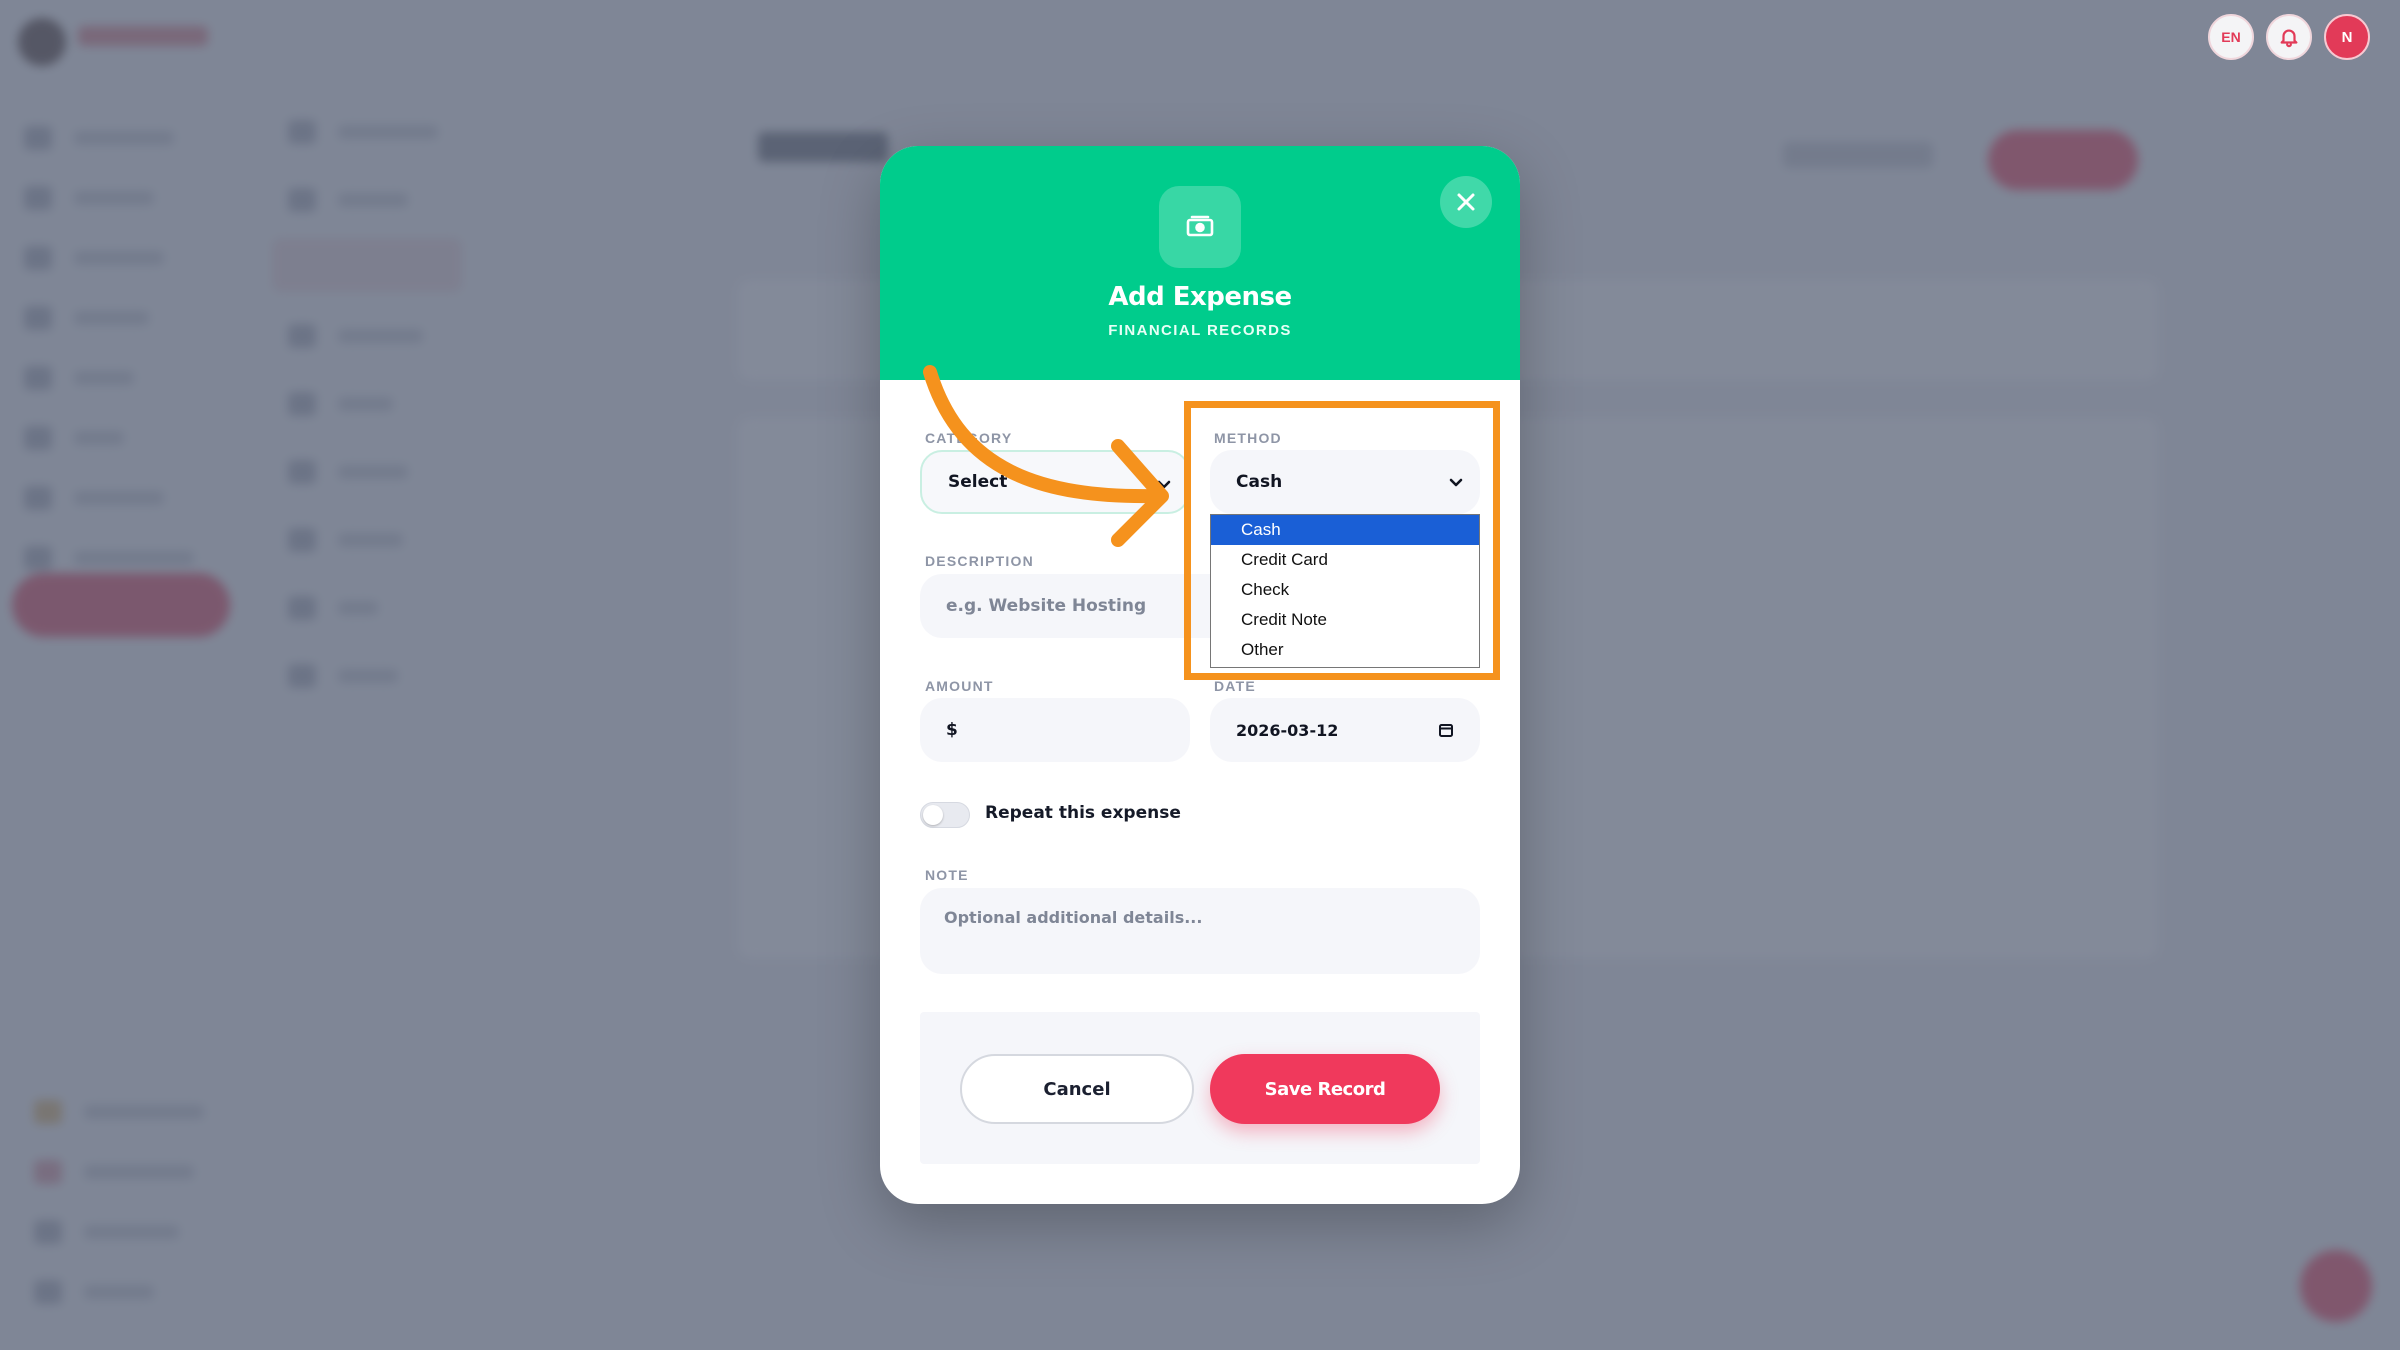 Image resolution: width=2400 pixels, height=1350 pixels. What do you see at coordinates (1342, 540) in the screenshot?
I see `annotation-highlight-box` at bounding box center [1342, 540].